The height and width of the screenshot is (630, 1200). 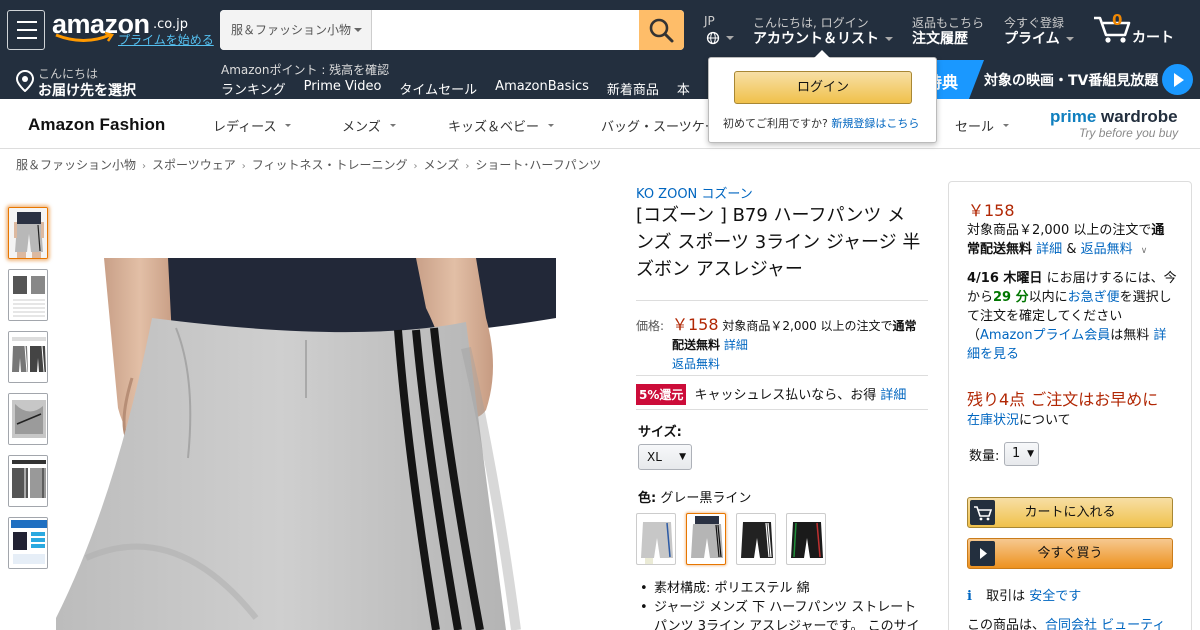 I want to click on fashion-nav-bags: バッグ・スーツケー, so click(x=659, y=125).